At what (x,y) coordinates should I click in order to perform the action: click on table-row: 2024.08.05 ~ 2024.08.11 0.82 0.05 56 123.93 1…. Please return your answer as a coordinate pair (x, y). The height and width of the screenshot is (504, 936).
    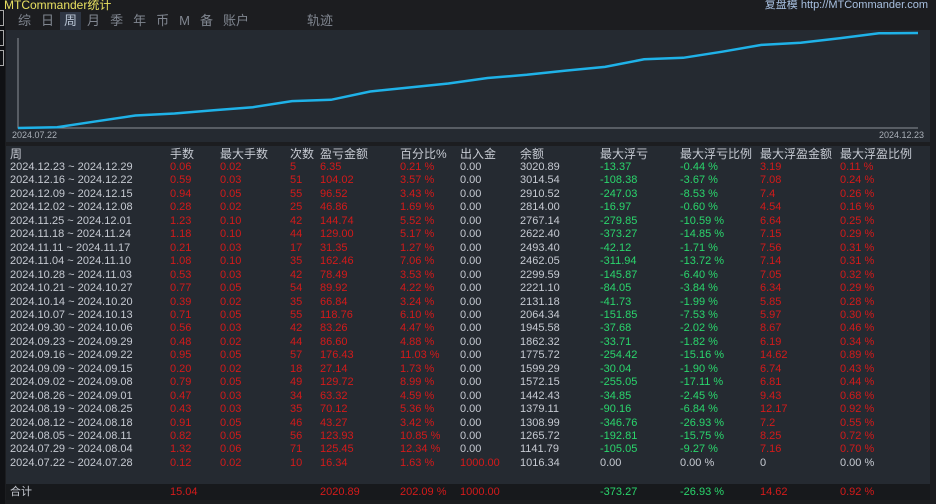
    Looking at the image, I should click on (468, 436).